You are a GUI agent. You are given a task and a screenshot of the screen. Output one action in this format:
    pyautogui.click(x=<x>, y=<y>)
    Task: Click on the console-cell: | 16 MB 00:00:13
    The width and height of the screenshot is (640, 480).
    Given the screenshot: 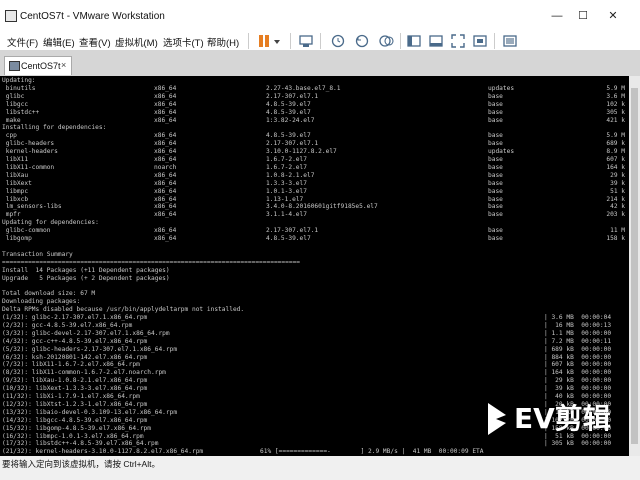 What is the action you would take?
    pyautogui.click(x=578, y=325)
    